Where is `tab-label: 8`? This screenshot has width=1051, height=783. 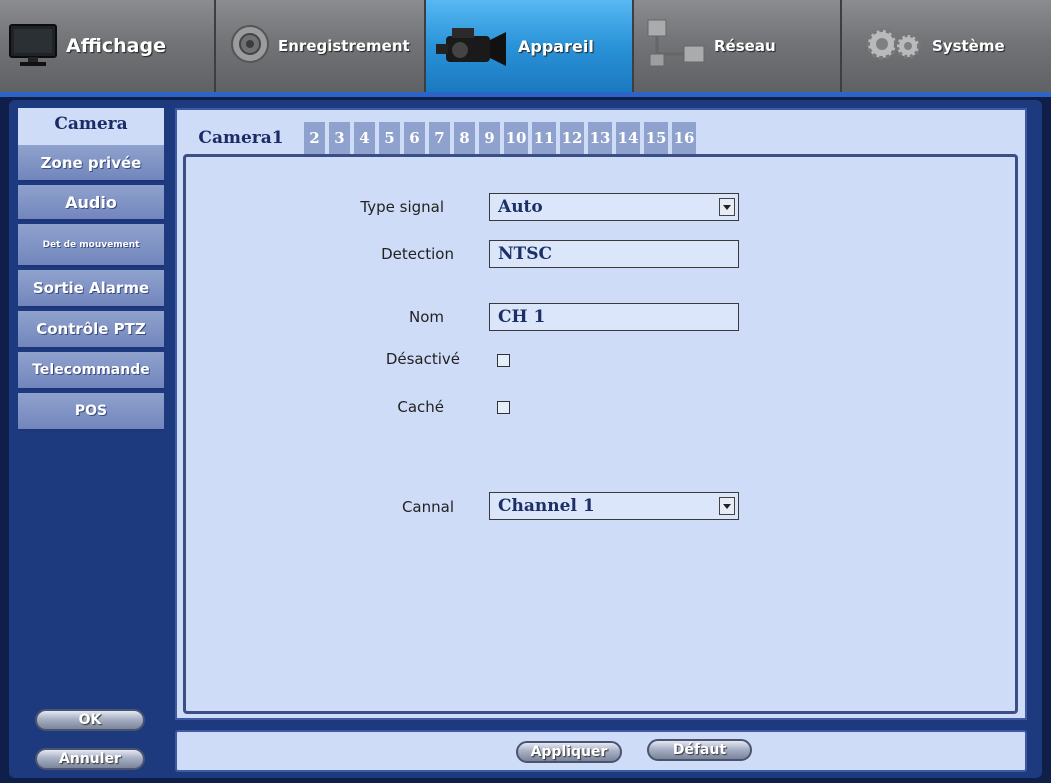
tab-label: 8 is located at coordinates (464, 138).